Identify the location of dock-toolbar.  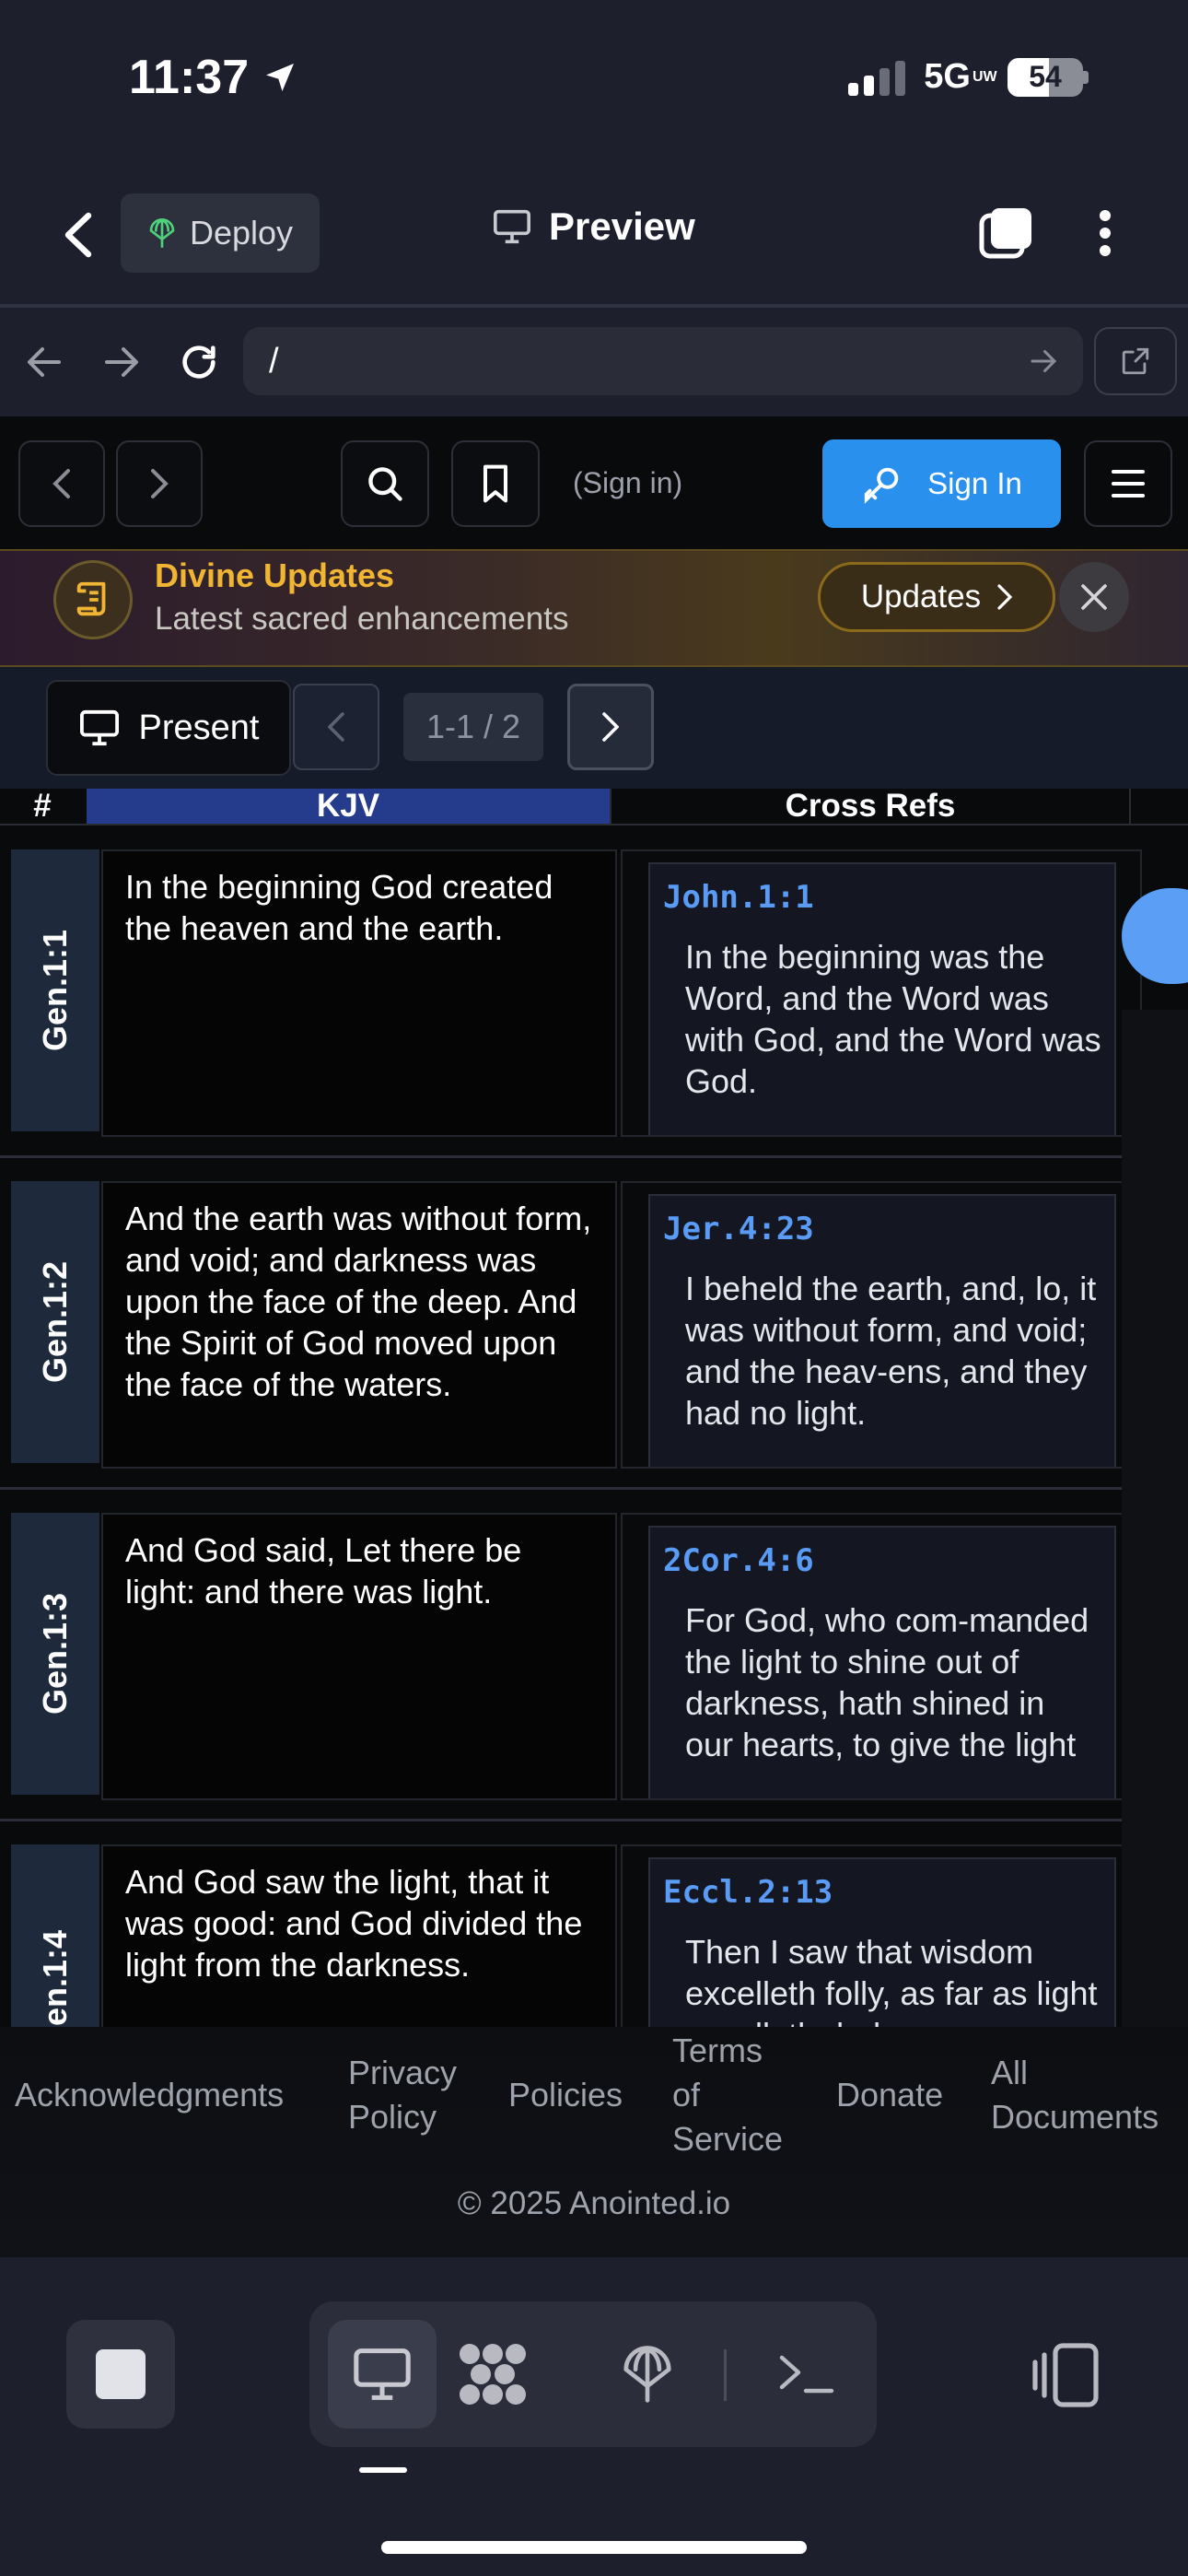
(593, 2374).